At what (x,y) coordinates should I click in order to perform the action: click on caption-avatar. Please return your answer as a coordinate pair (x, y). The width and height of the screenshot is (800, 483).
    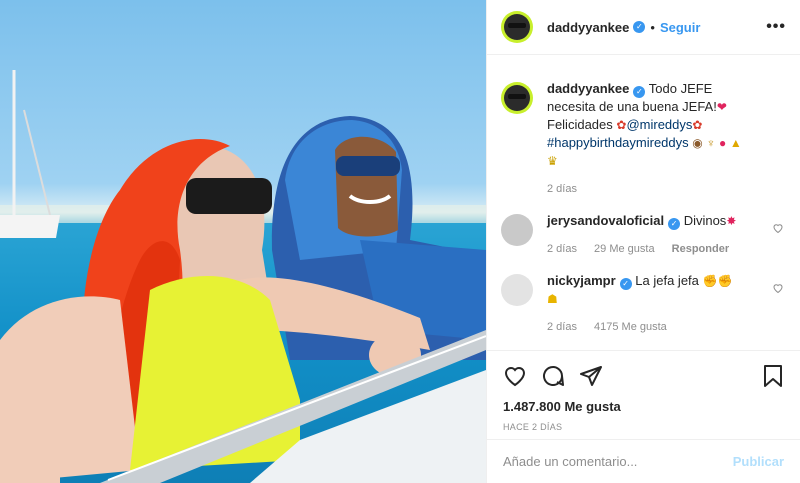
    Looking at the image, I should click on (517, 98).